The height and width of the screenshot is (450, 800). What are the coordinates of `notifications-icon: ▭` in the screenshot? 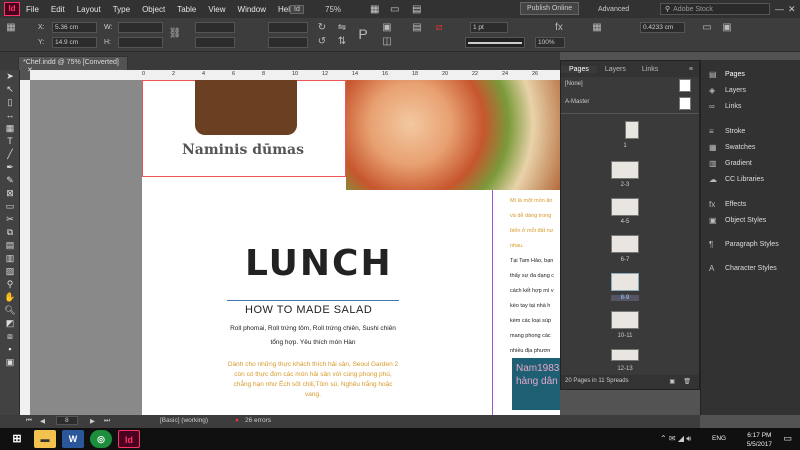 It's located at (787, 438).